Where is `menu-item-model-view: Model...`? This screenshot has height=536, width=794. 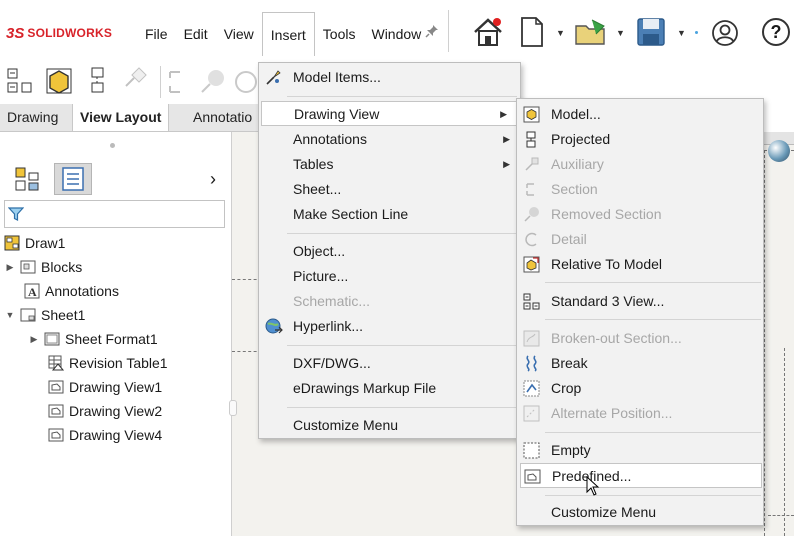
menu-item-model-view: Model... is located at coordinates (640, 114).